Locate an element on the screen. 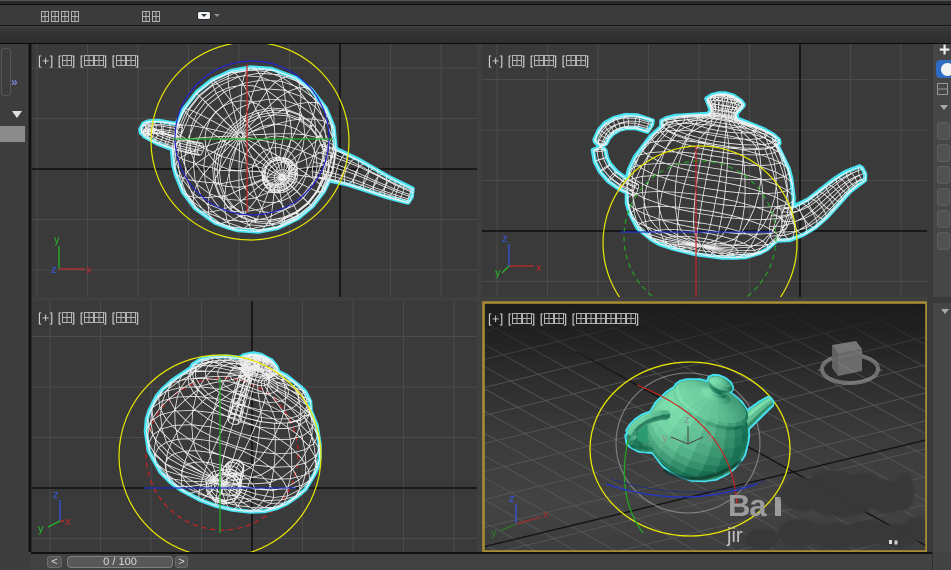 The image size is (951, 570). svg-text: Ba is located at coordinates (747, 505).